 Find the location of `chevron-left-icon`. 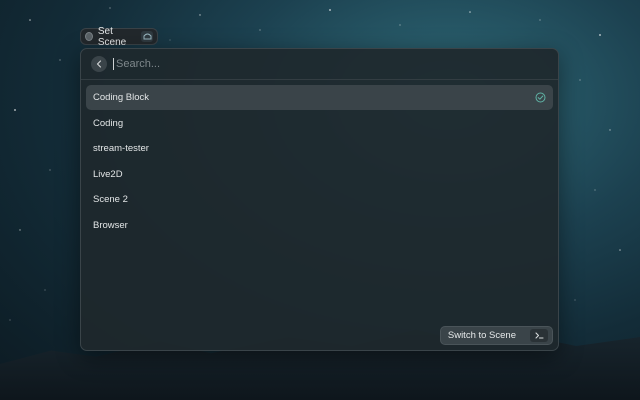

chevron-left-icon is located at coordinates (99, 64).